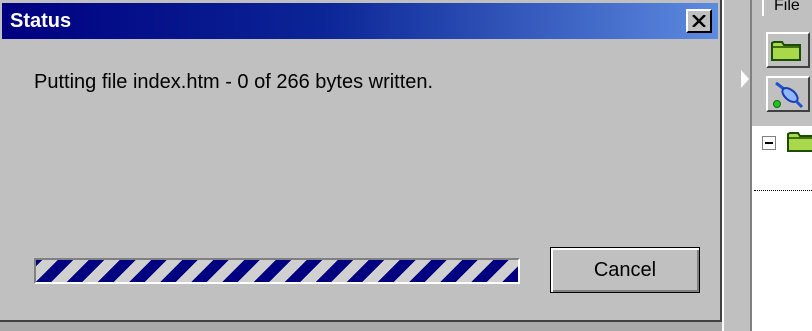 Image resolution: width=812 pixels, height=331 pixels. I want to click on close-icon, so click(699, 21).